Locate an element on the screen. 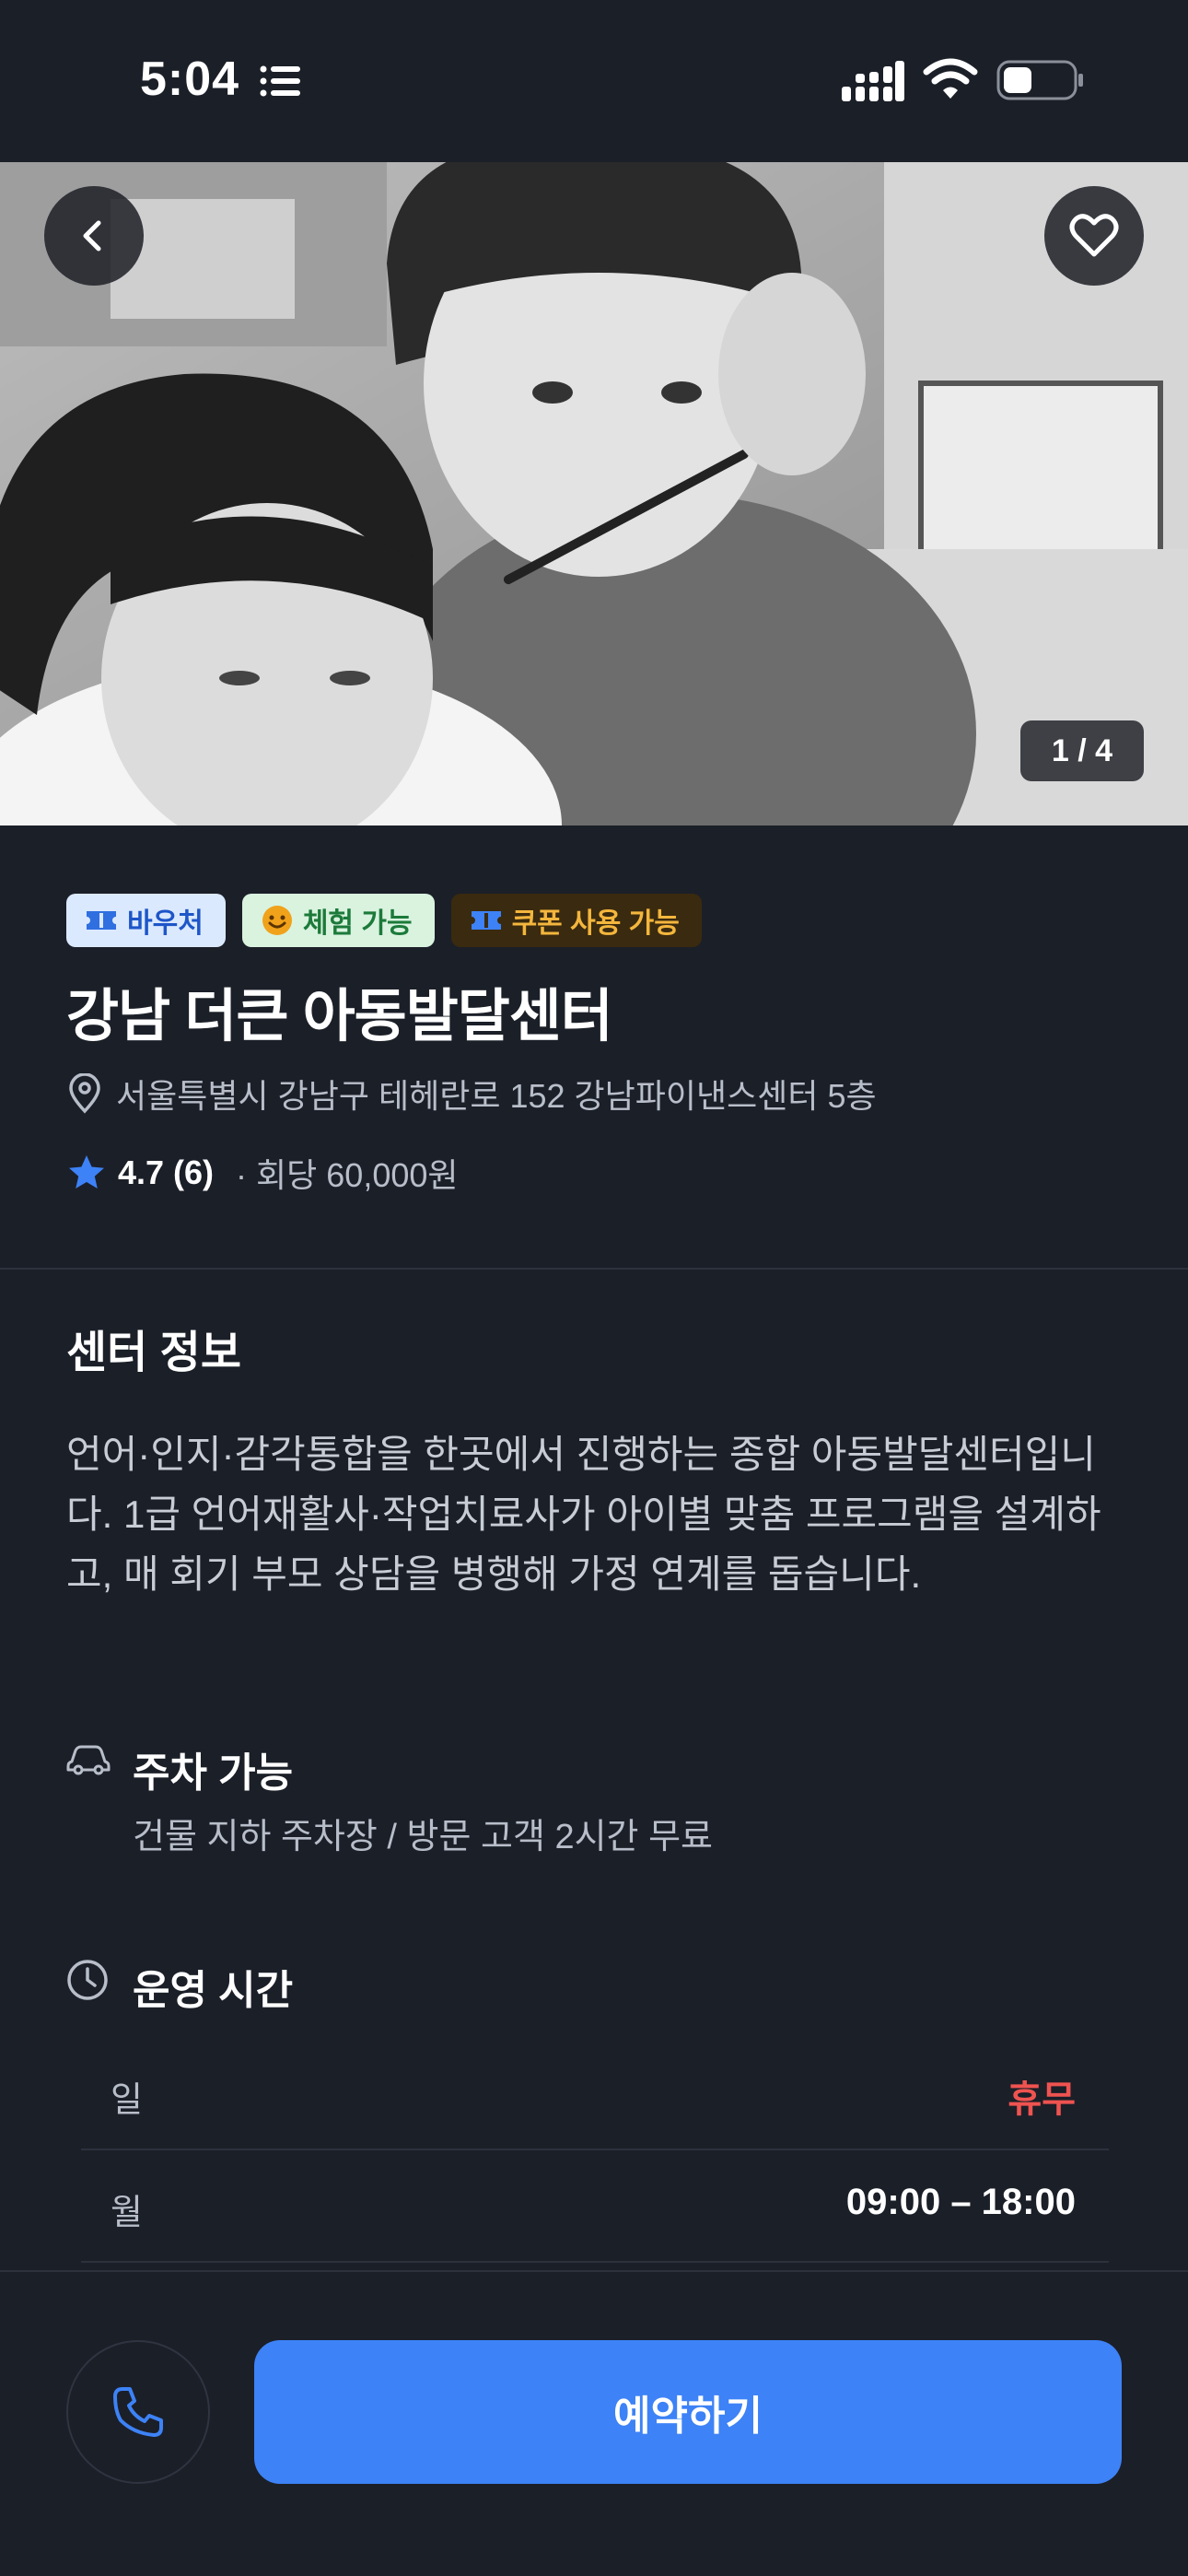 The height and width of the screenshot is (2576, 1188). call-button is located at coordinates (138, 2412).